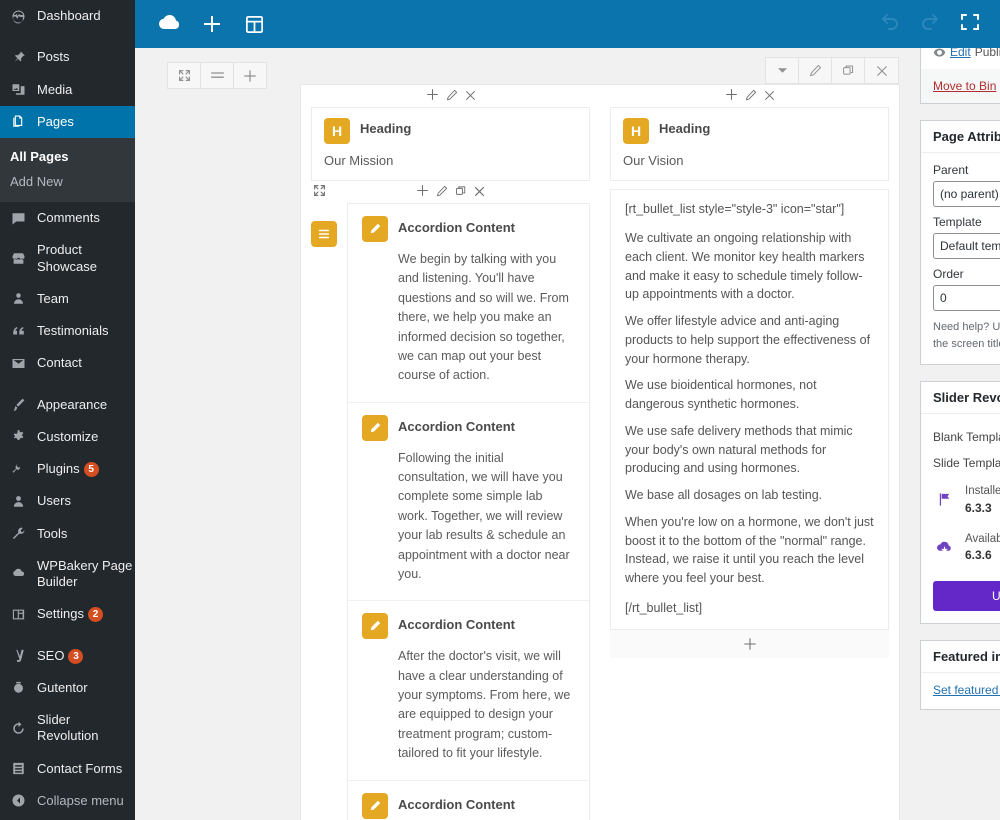 The image size is (1000, 820). I want to click on row-edit-button, so click(815, 70).